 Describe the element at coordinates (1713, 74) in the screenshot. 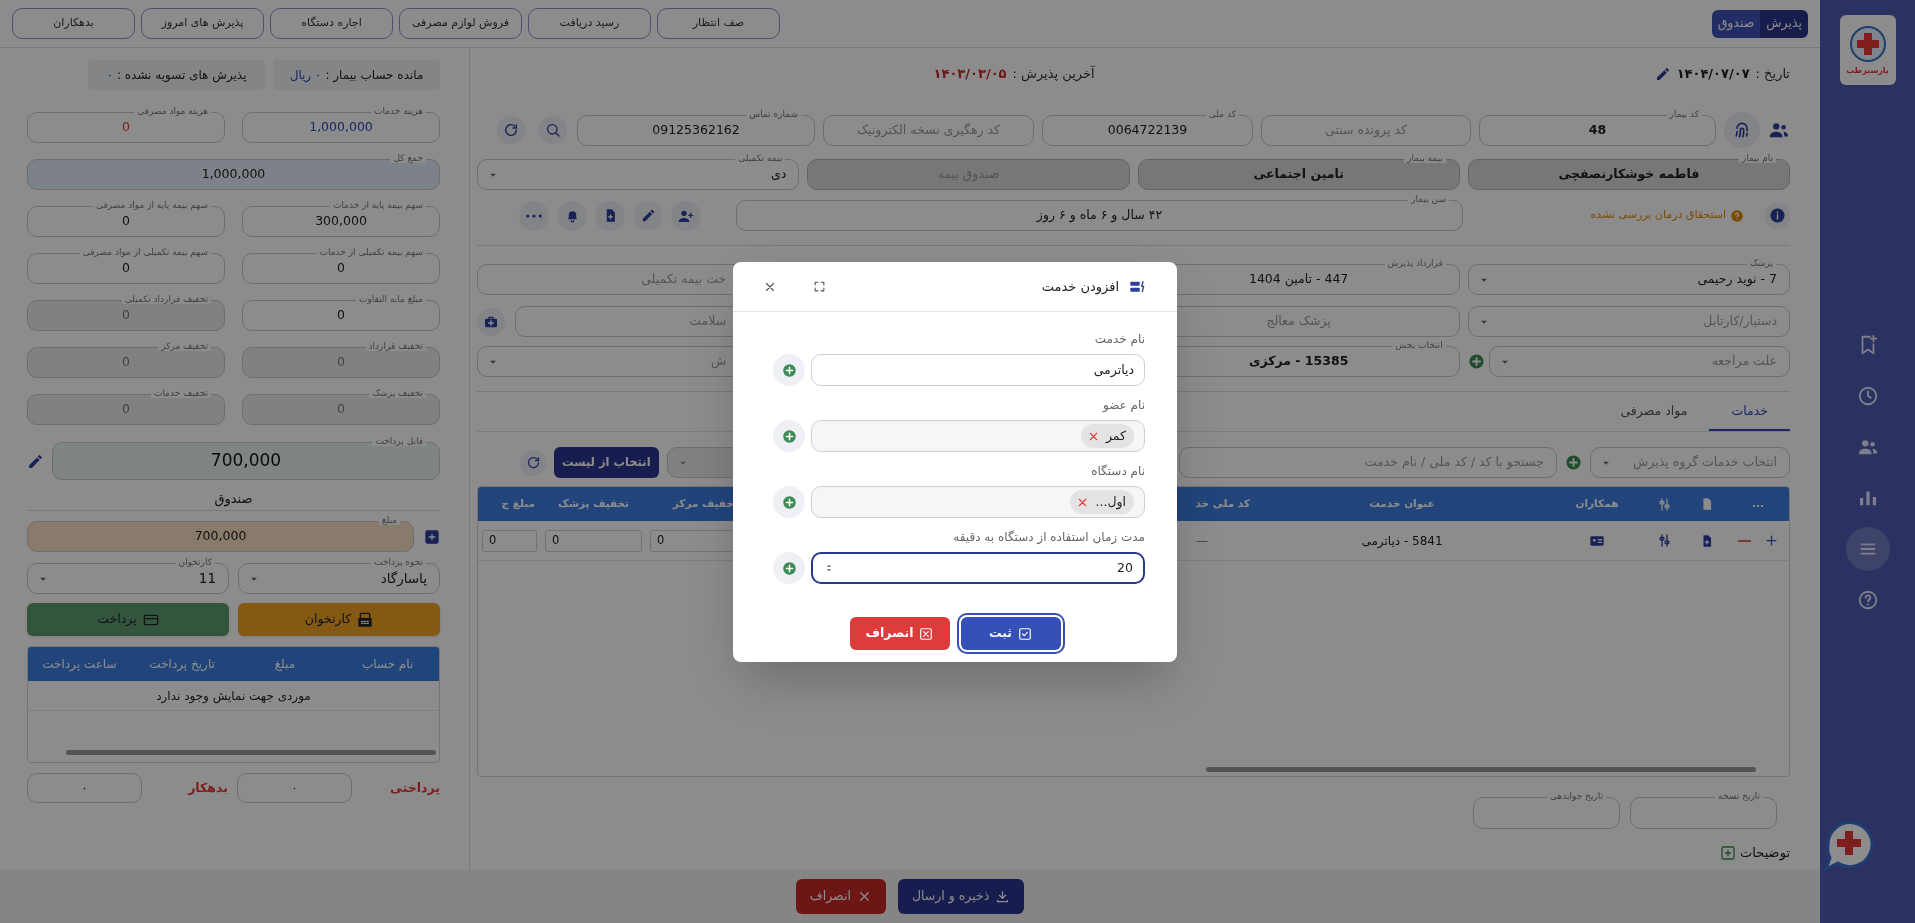

I see `date-value: ۱۴۰۴/۰۷/۰۷` at that location.